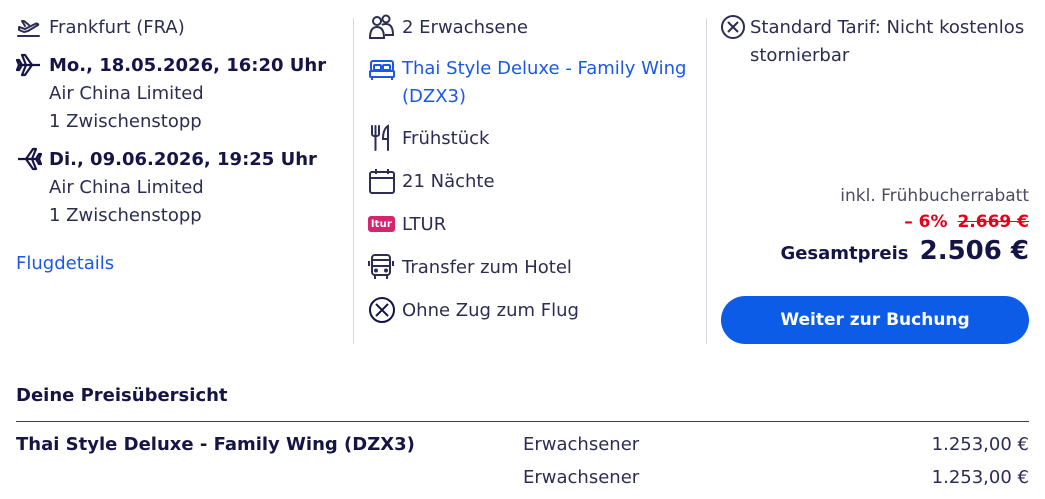  I want to click on total-label: Gesamtpreis, so click(844, 253).